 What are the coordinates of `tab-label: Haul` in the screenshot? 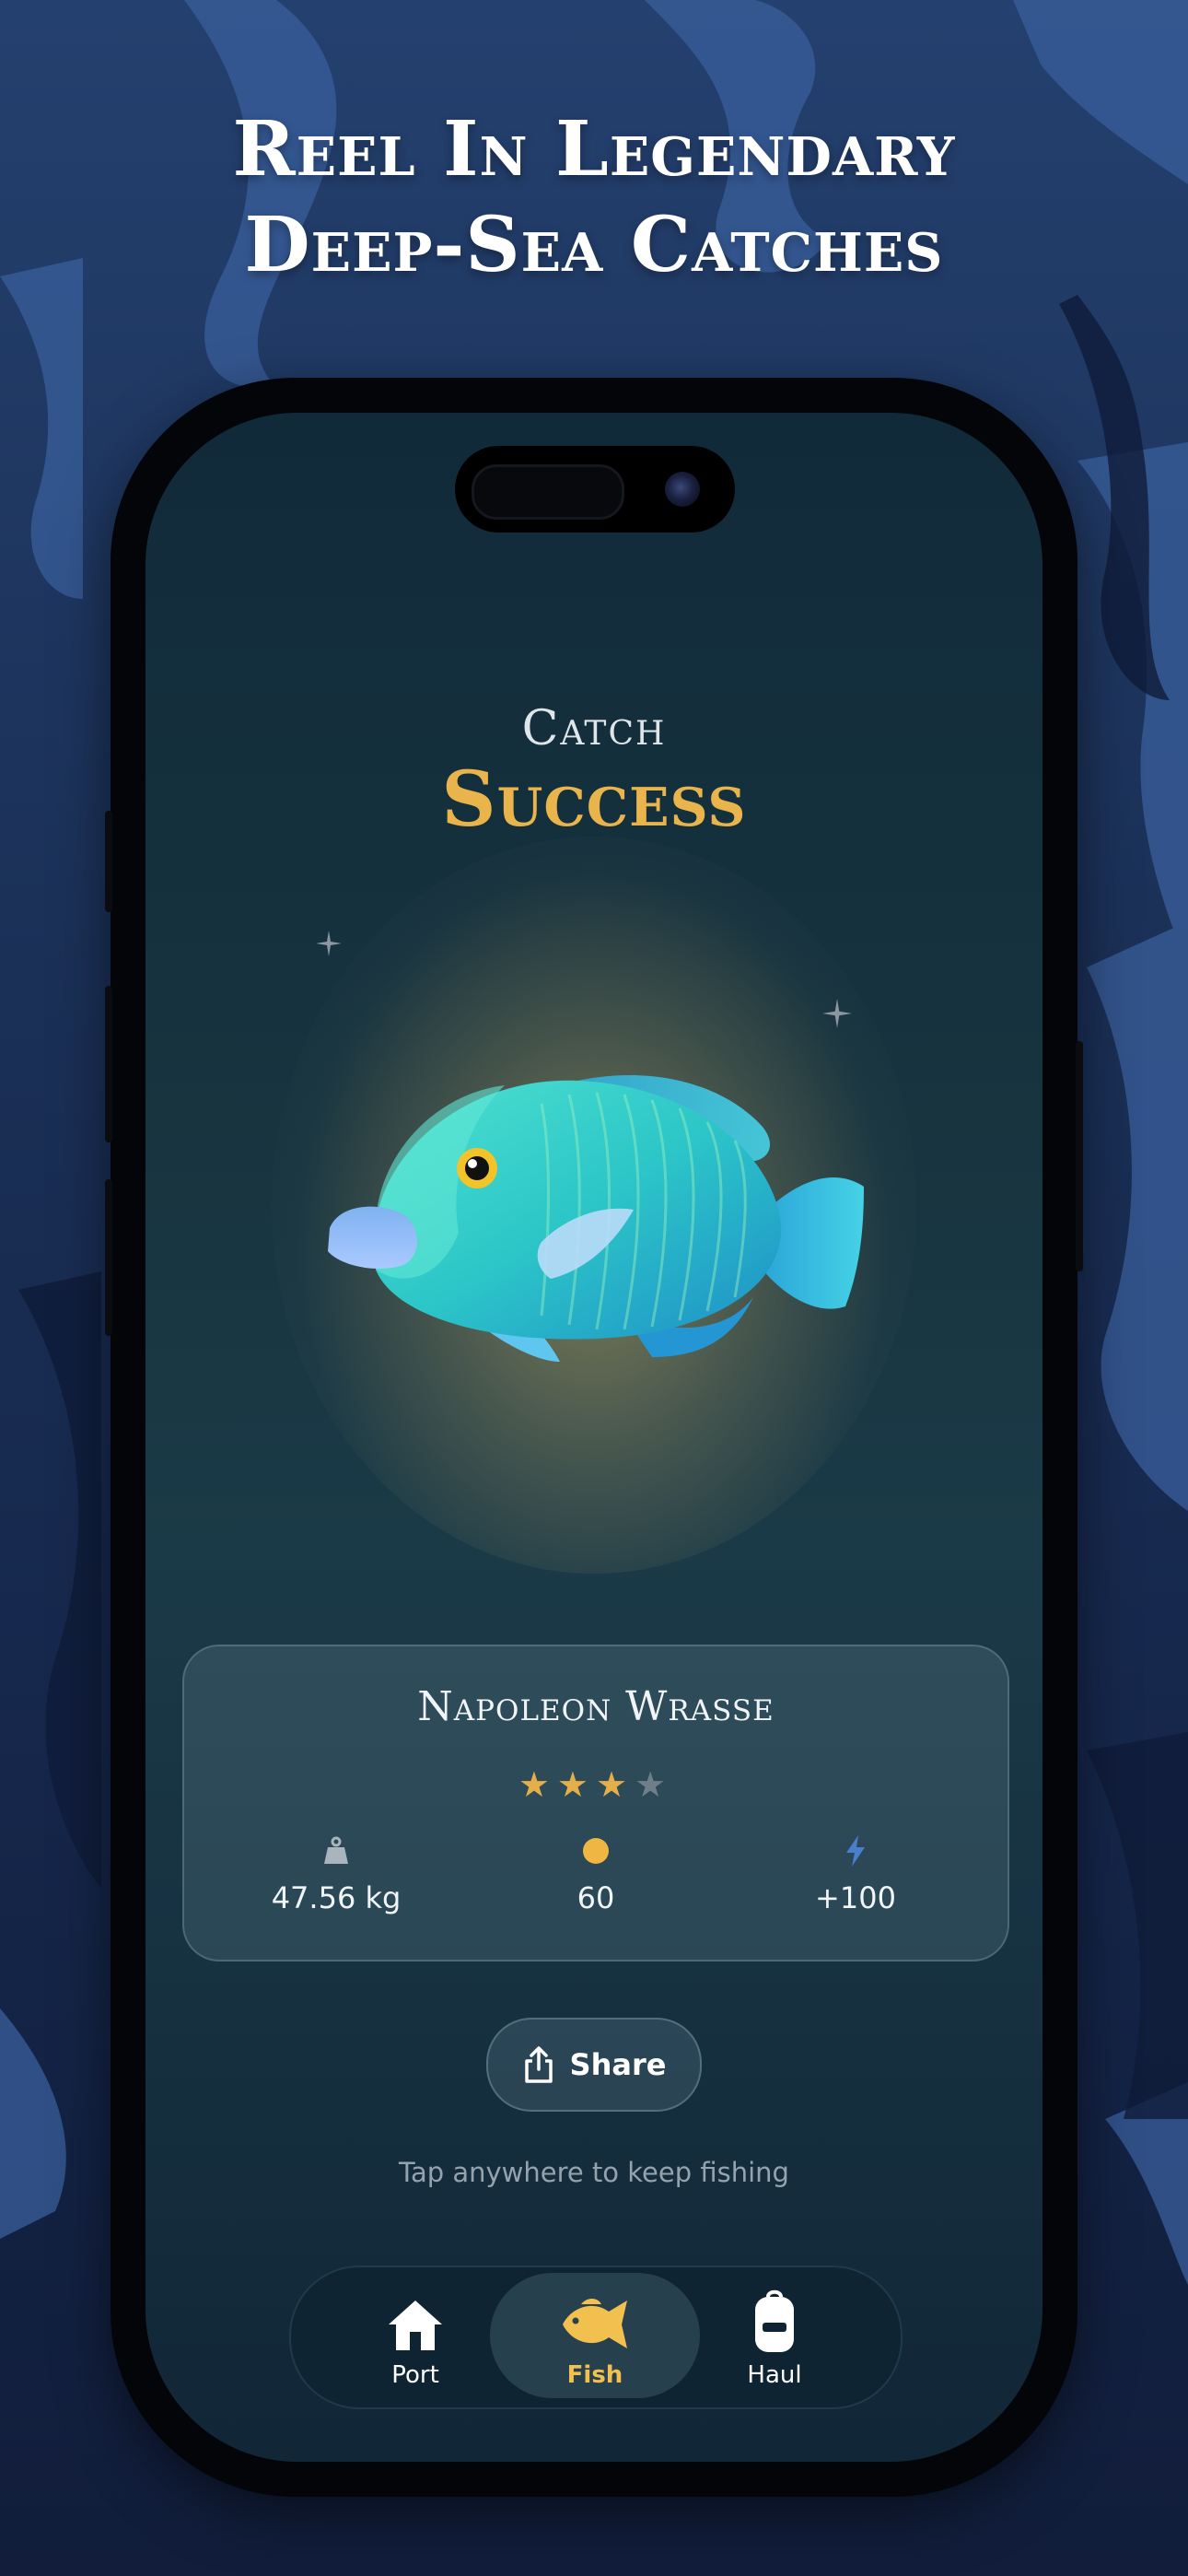 It's located at (774, 2375).